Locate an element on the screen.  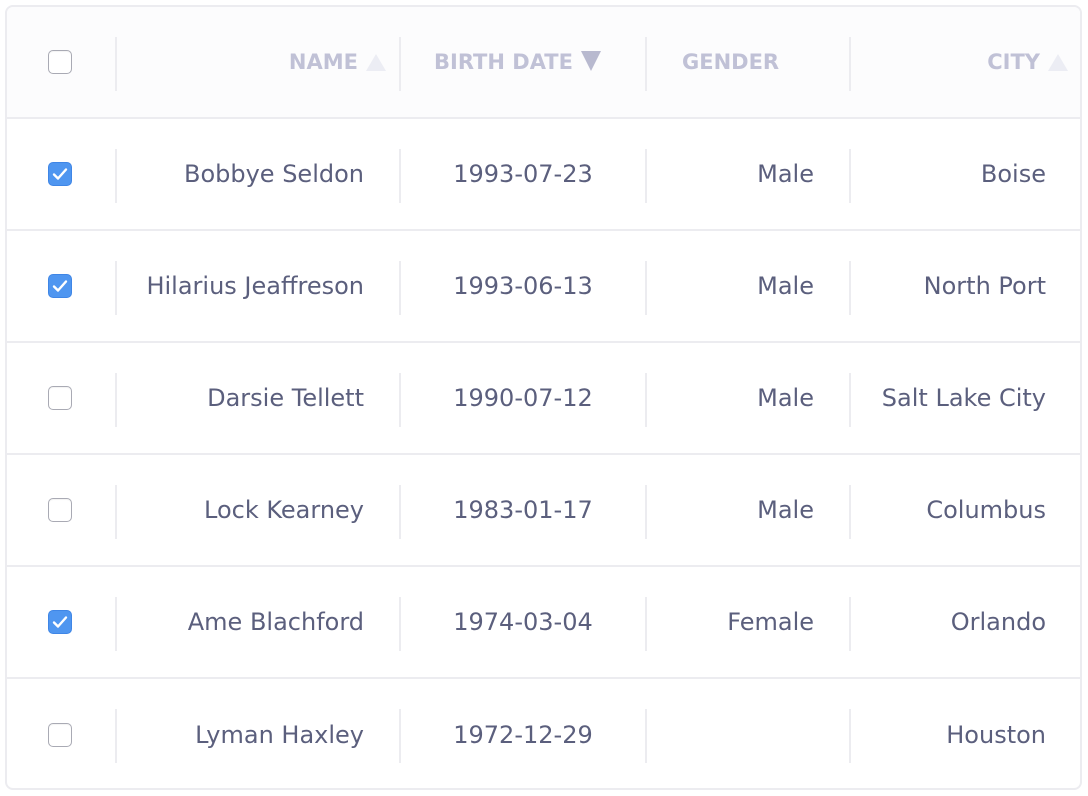
cell-city: Houston is located at coordinates (965, 733).